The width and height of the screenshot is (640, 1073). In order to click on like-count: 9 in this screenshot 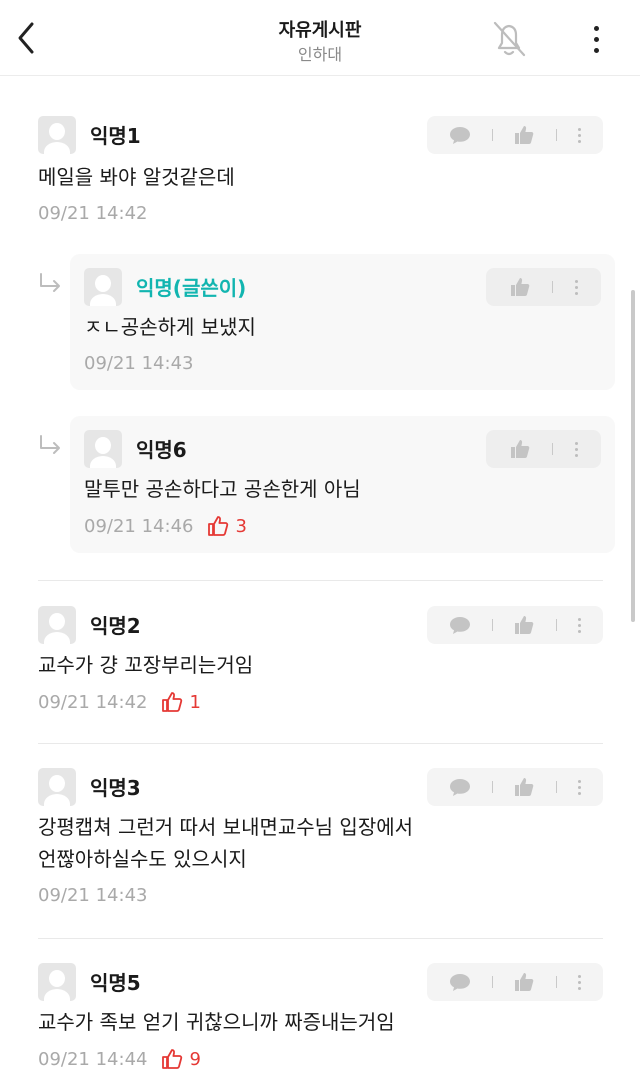, I will do `click(181, 1059)`.